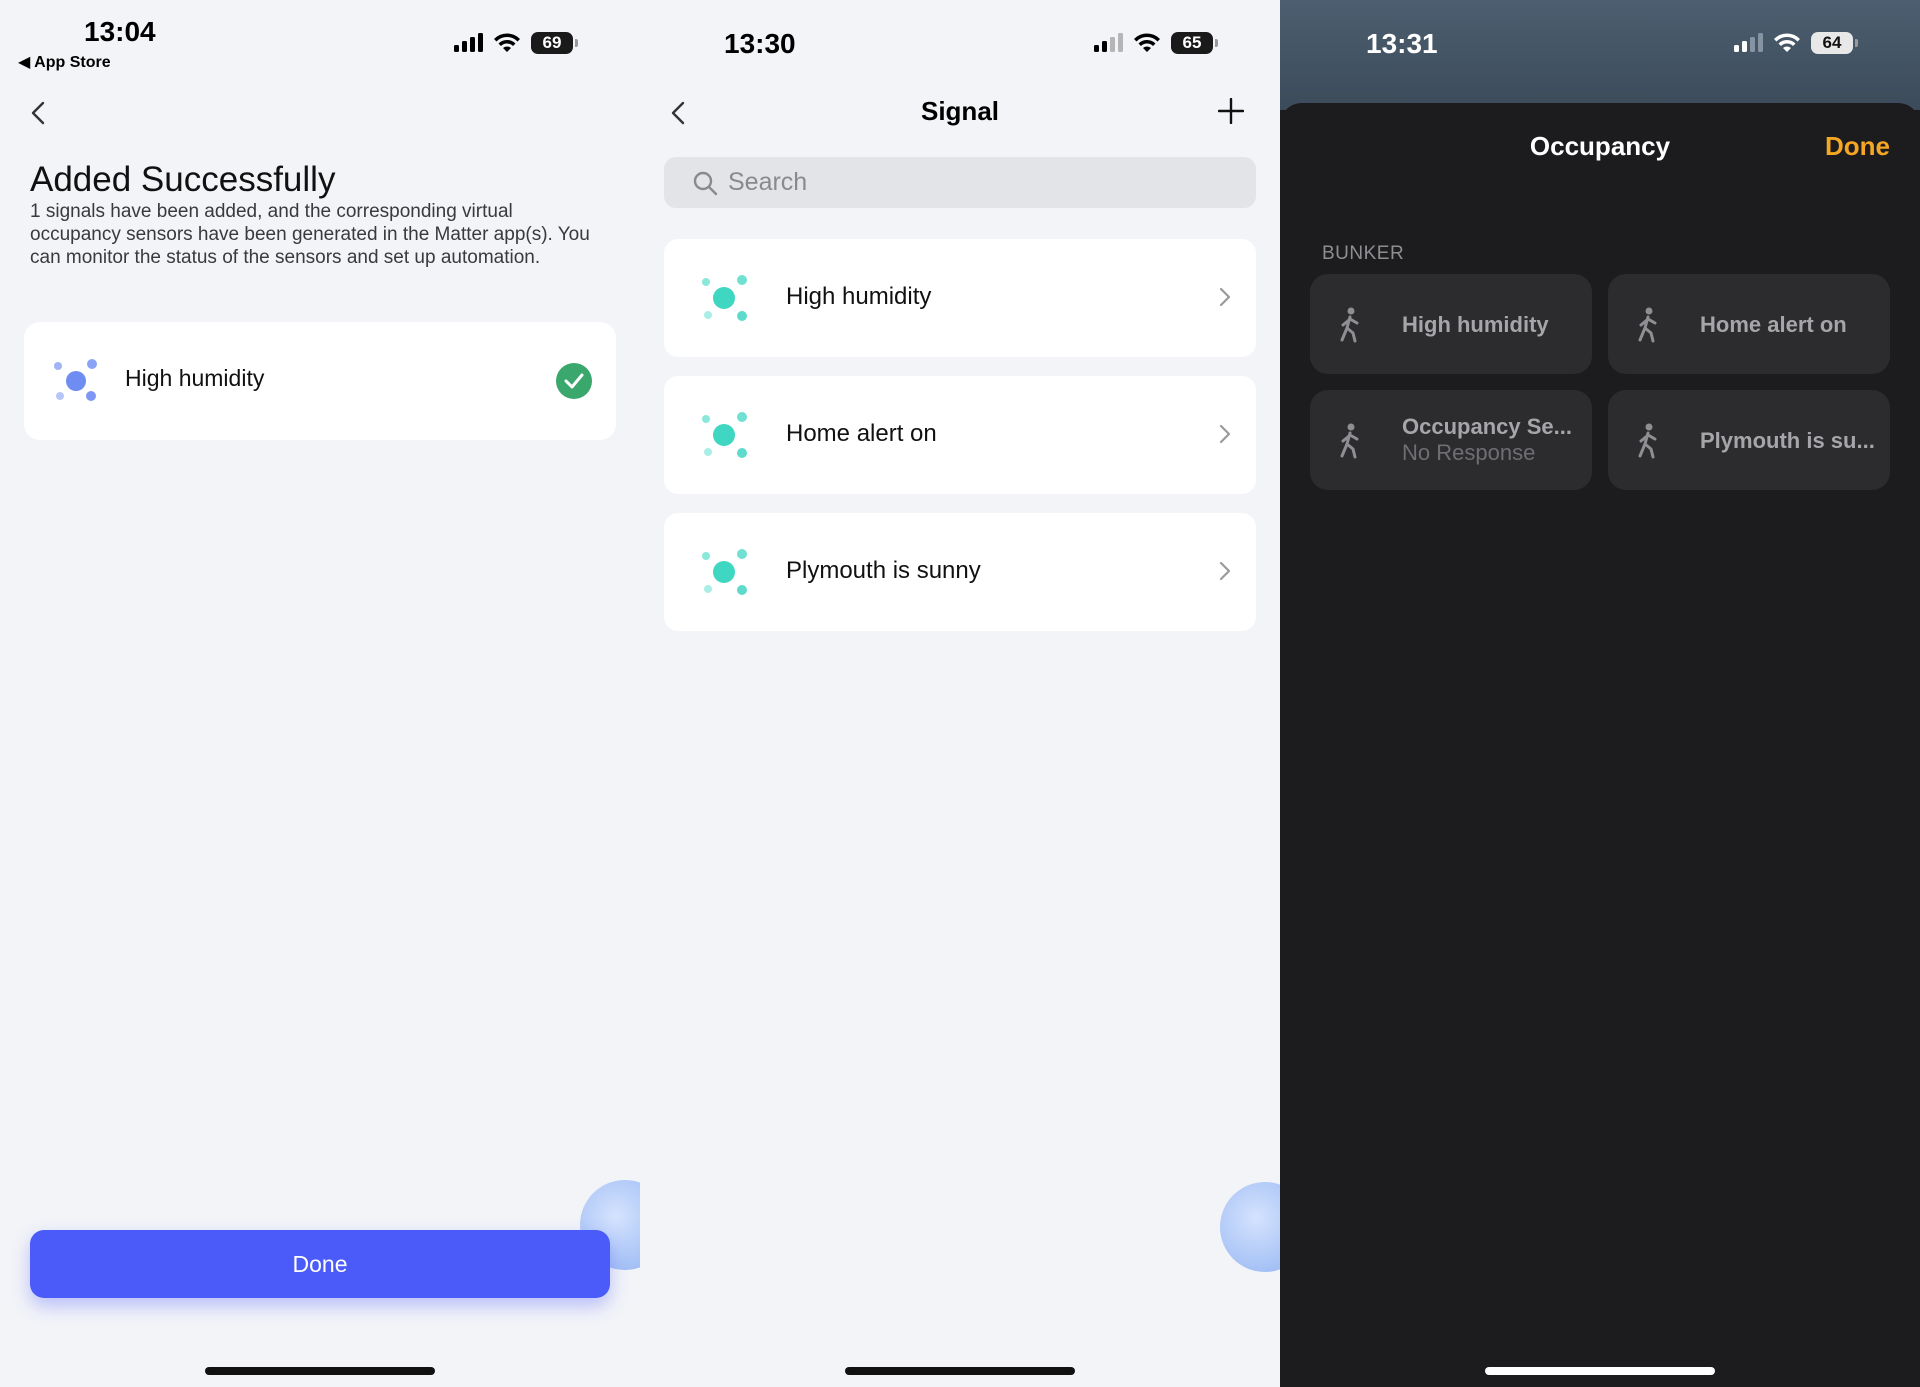 This screenshot has height=1387, width=1920. I want to click on signal-item-label: Plymouth is sunny, so click(883, 570).